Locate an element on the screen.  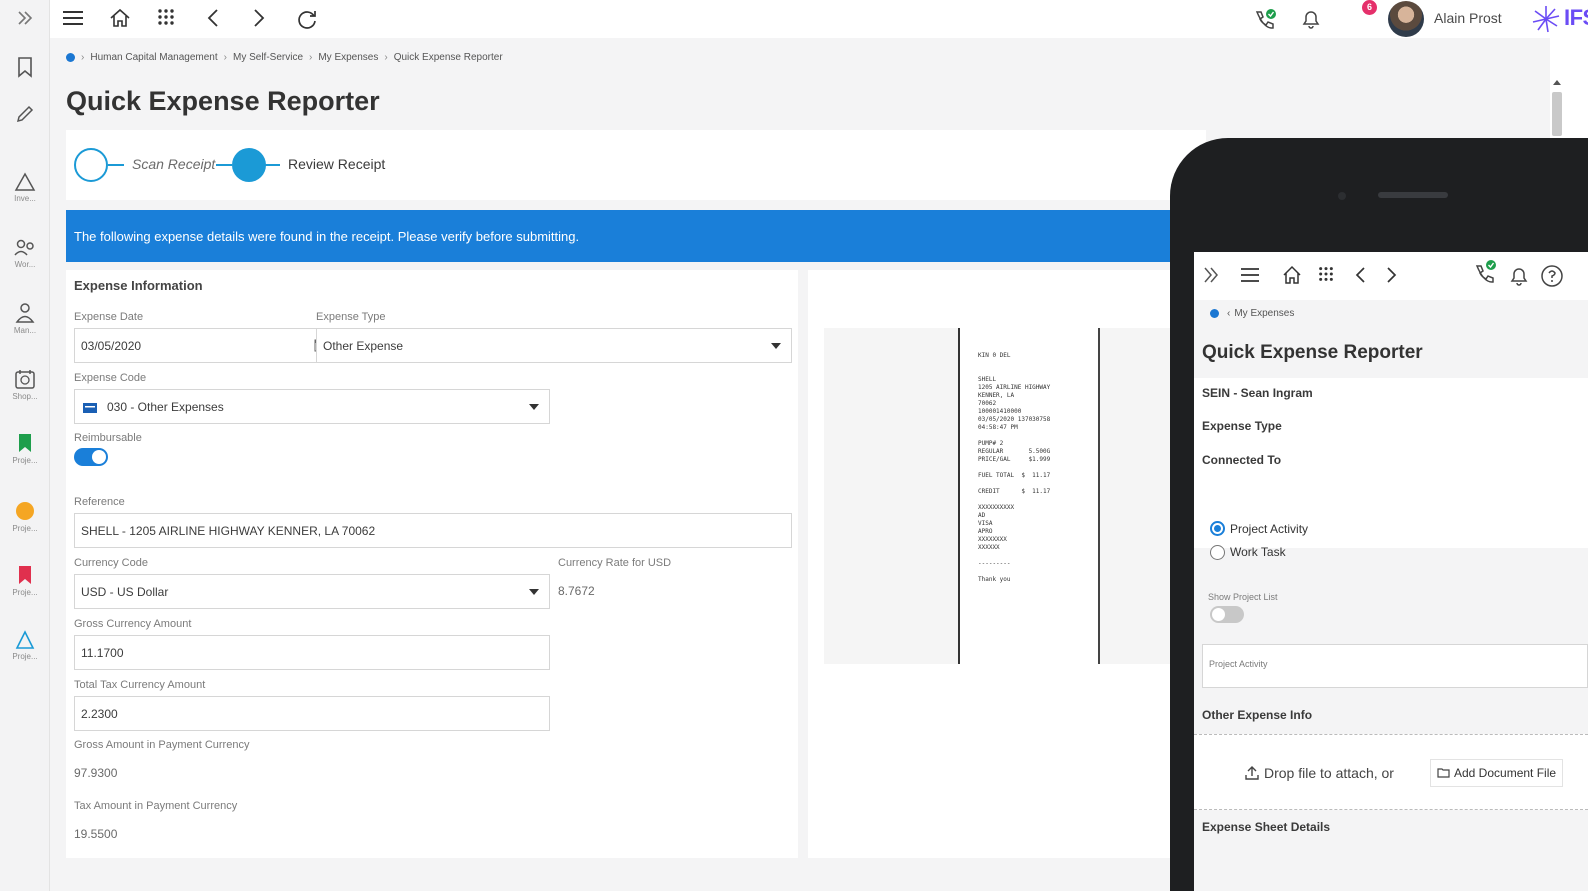
breadcrumb-item: Human Capital Management is located at coordinates (153, 57).